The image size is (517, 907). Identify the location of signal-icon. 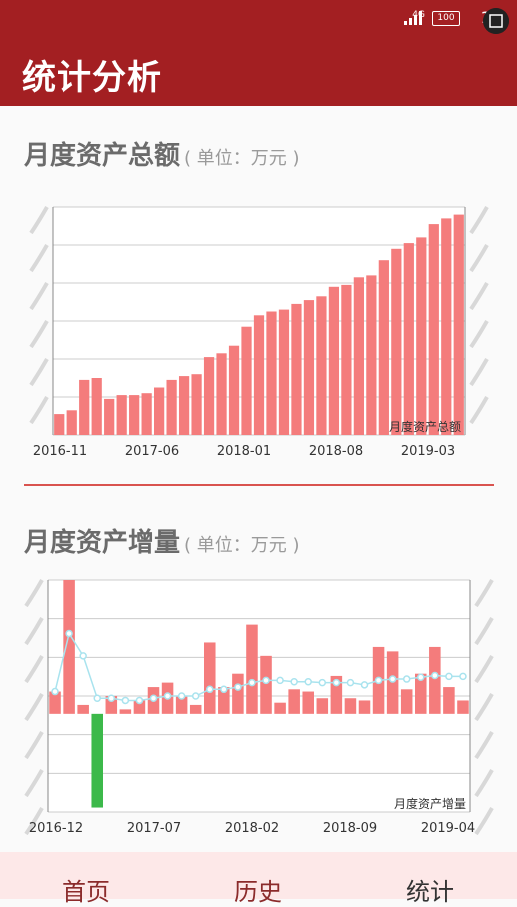
(413, 18).